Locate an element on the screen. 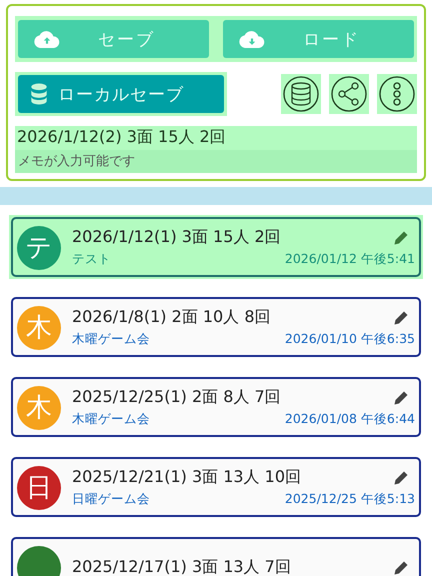 This screenshot has width=432, height=576. record-card: 2025/12/17(1) 3面 13人 7回 is located at coordinates (216, 556).